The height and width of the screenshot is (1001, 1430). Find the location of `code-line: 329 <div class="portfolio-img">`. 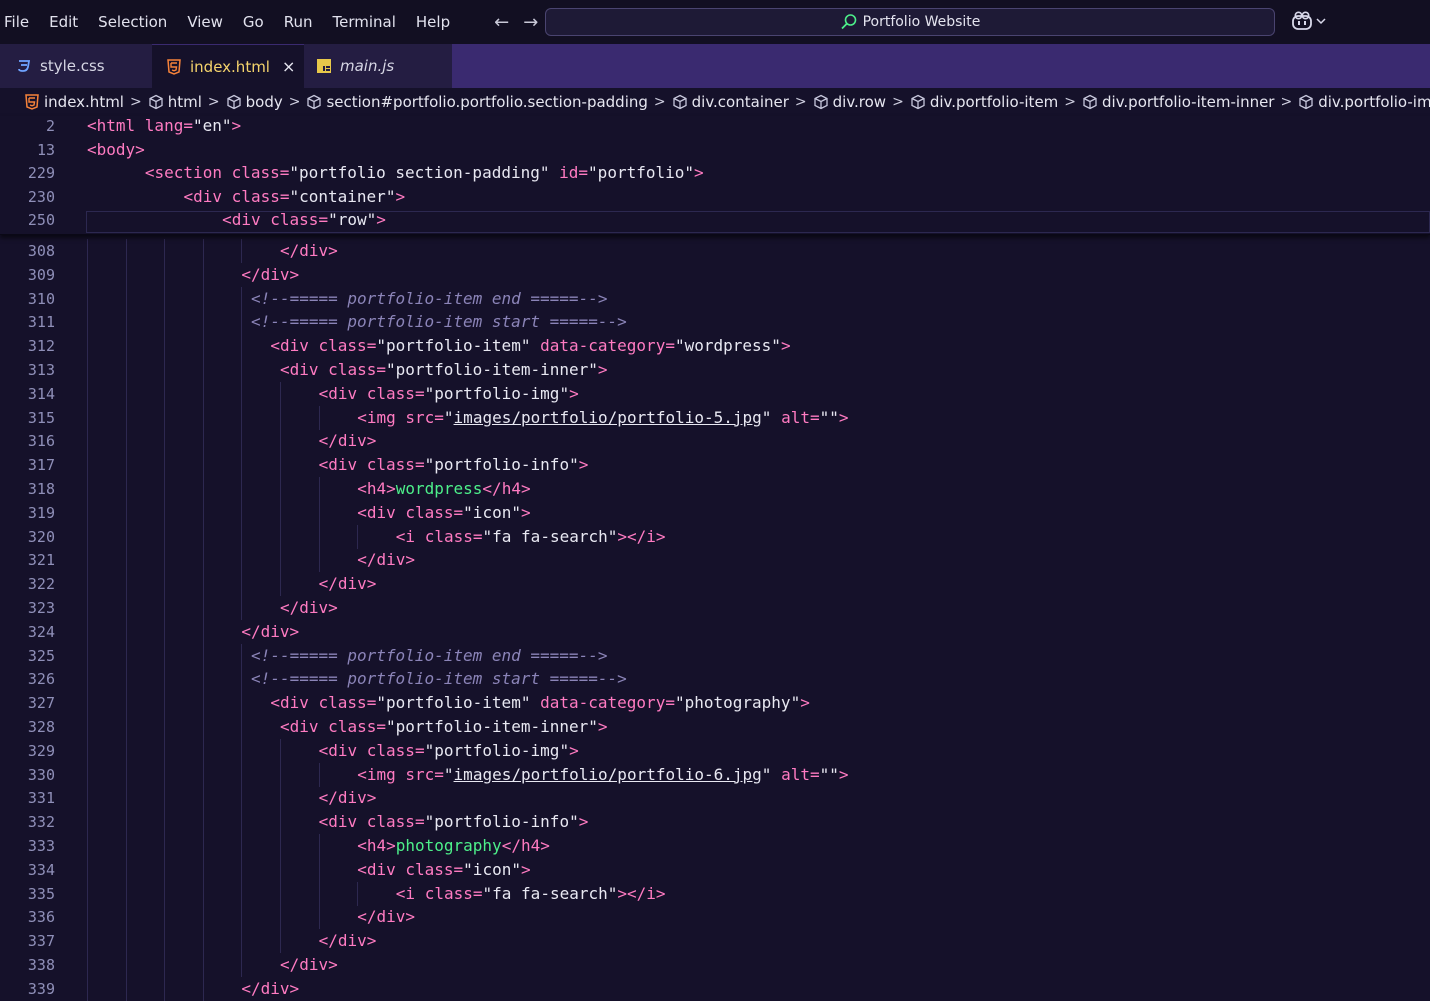

code-line: 329 <div class="portfolio-img"> is located at coordinates (715, 750).